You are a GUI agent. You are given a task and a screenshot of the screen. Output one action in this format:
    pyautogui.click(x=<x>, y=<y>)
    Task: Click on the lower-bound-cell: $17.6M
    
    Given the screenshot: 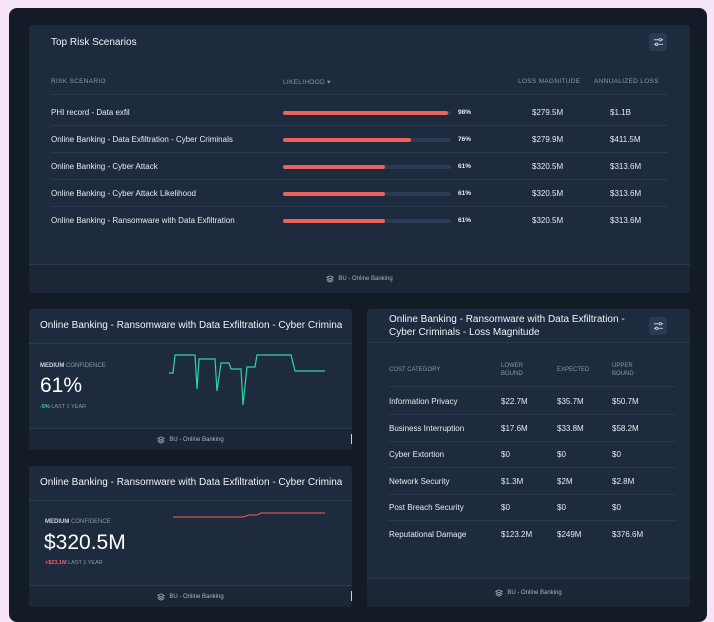 What is the action you would take?
    pyautogui.click(x=514, y=428)
    